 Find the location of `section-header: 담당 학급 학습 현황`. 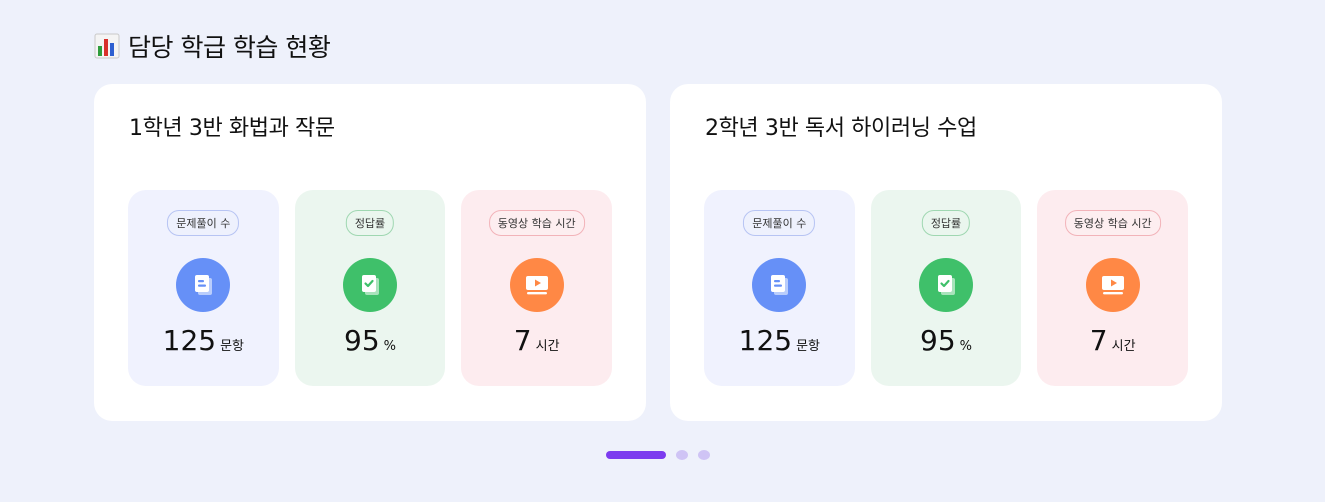

section-header: 담당 학급 학습 현황 is located at coordinates (212, 46).